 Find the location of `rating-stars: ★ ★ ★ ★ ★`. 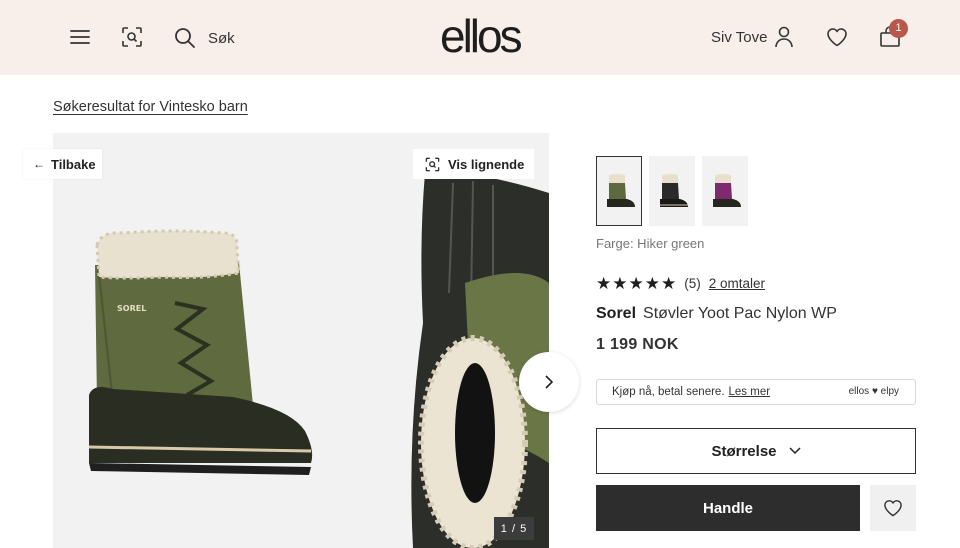

rating-stars: ★ ★ ★ ★ ★ is located at coordinates (636, 283).